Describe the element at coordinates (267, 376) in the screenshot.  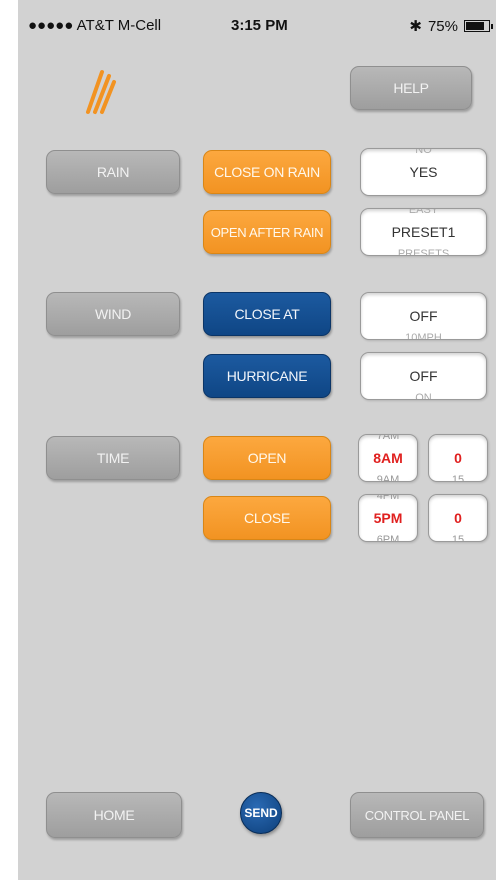
I see `hurricane-button: HURRICANE` at that location.